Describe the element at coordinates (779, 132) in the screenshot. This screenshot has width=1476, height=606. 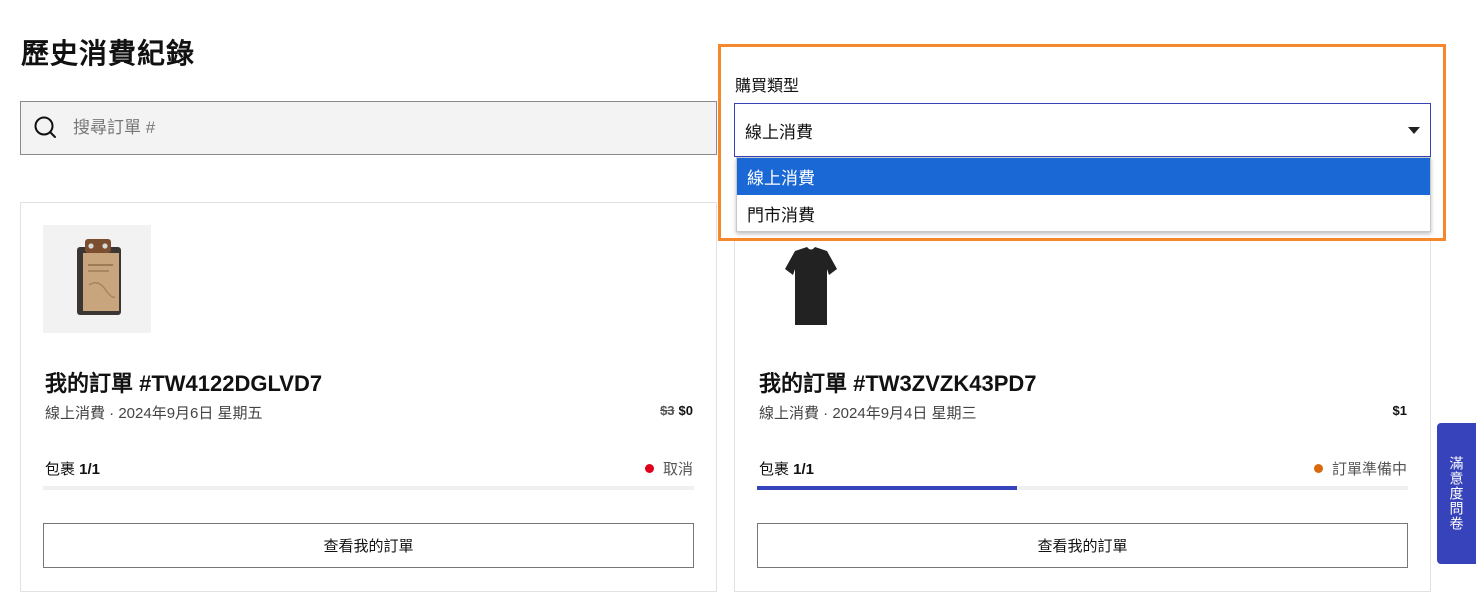
I see `selected-value: 線上消費` at that location.